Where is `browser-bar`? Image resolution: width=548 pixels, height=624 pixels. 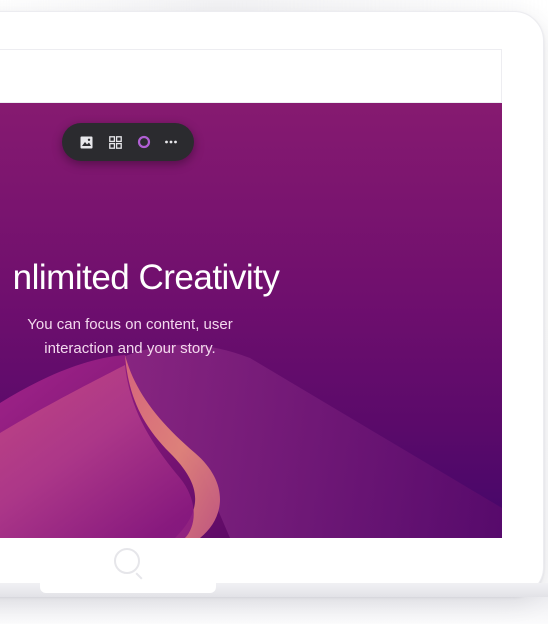 browser-bar is located at coordinates (251, 76).